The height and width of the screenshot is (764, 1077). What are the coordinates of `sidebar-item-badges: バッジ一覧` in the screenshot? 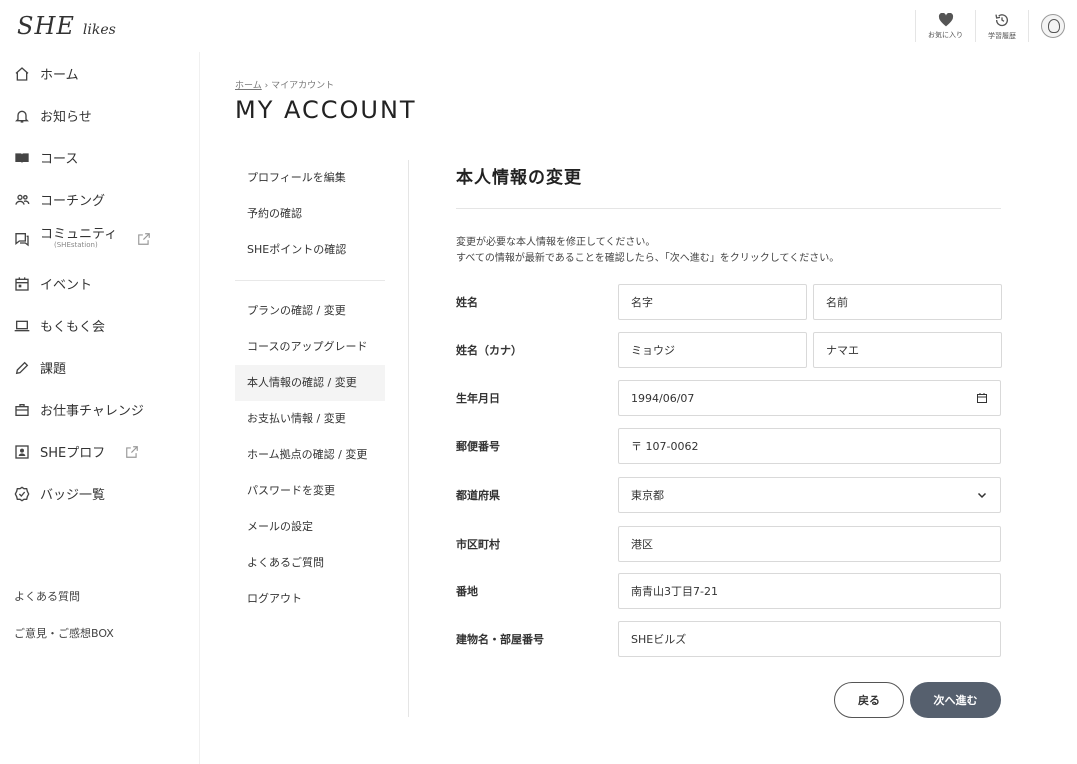 It's located at (59, 493).